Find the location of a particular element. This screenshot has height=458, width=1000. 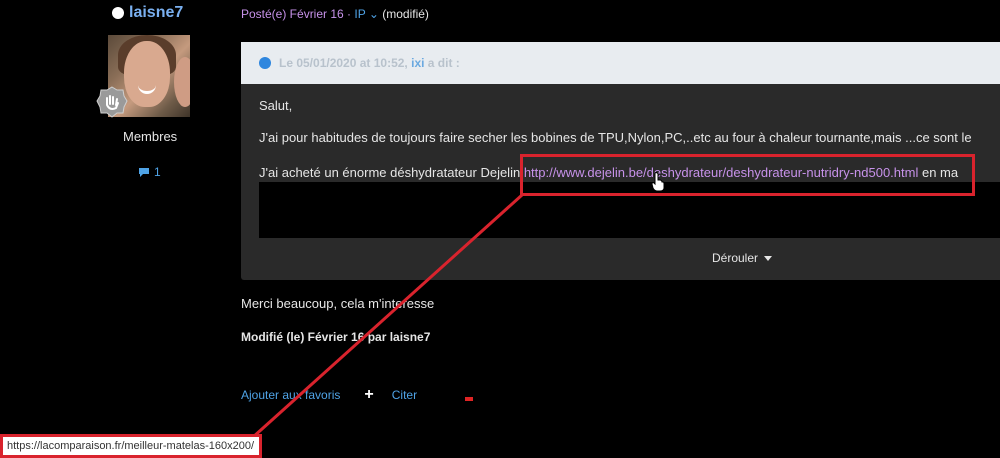

hand-cursor-icon is located at coordinates (658, 182).